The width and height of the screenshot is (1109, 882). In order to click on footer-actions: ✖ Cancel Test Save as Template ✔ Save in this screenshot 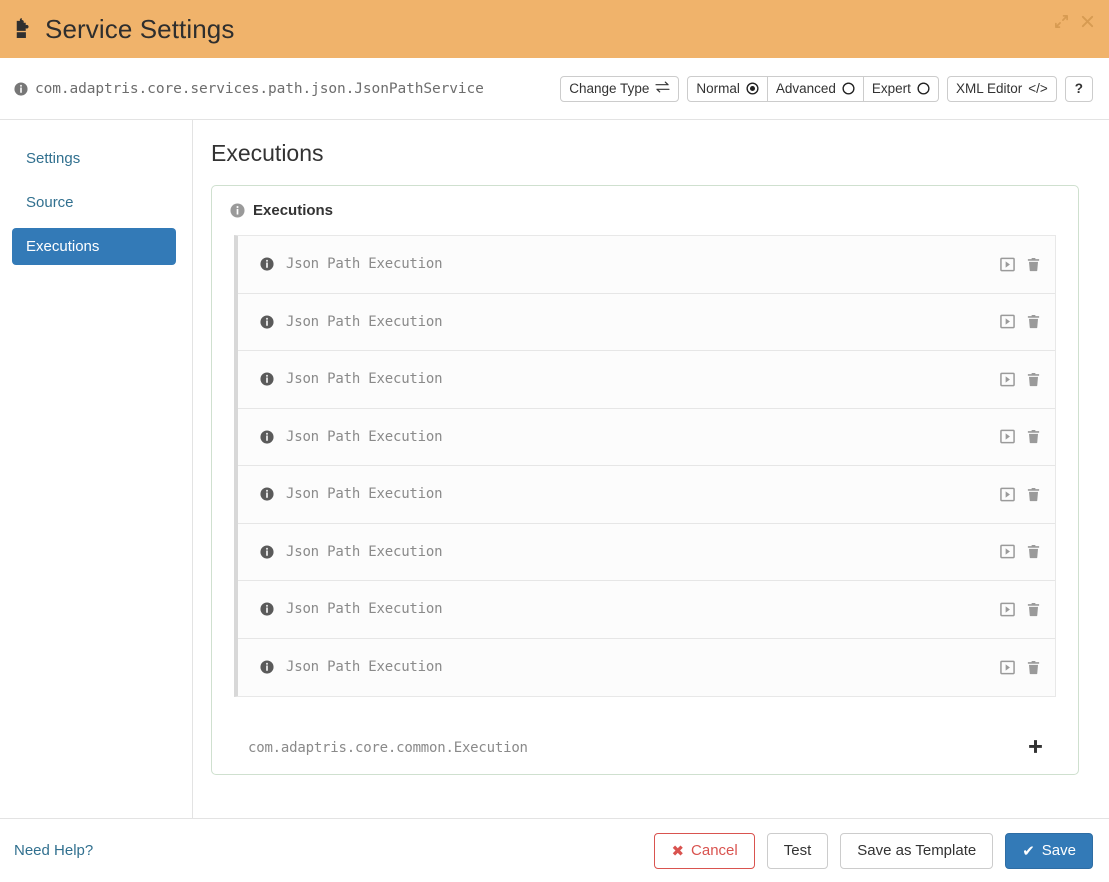, I will do `click(873, 850)`.